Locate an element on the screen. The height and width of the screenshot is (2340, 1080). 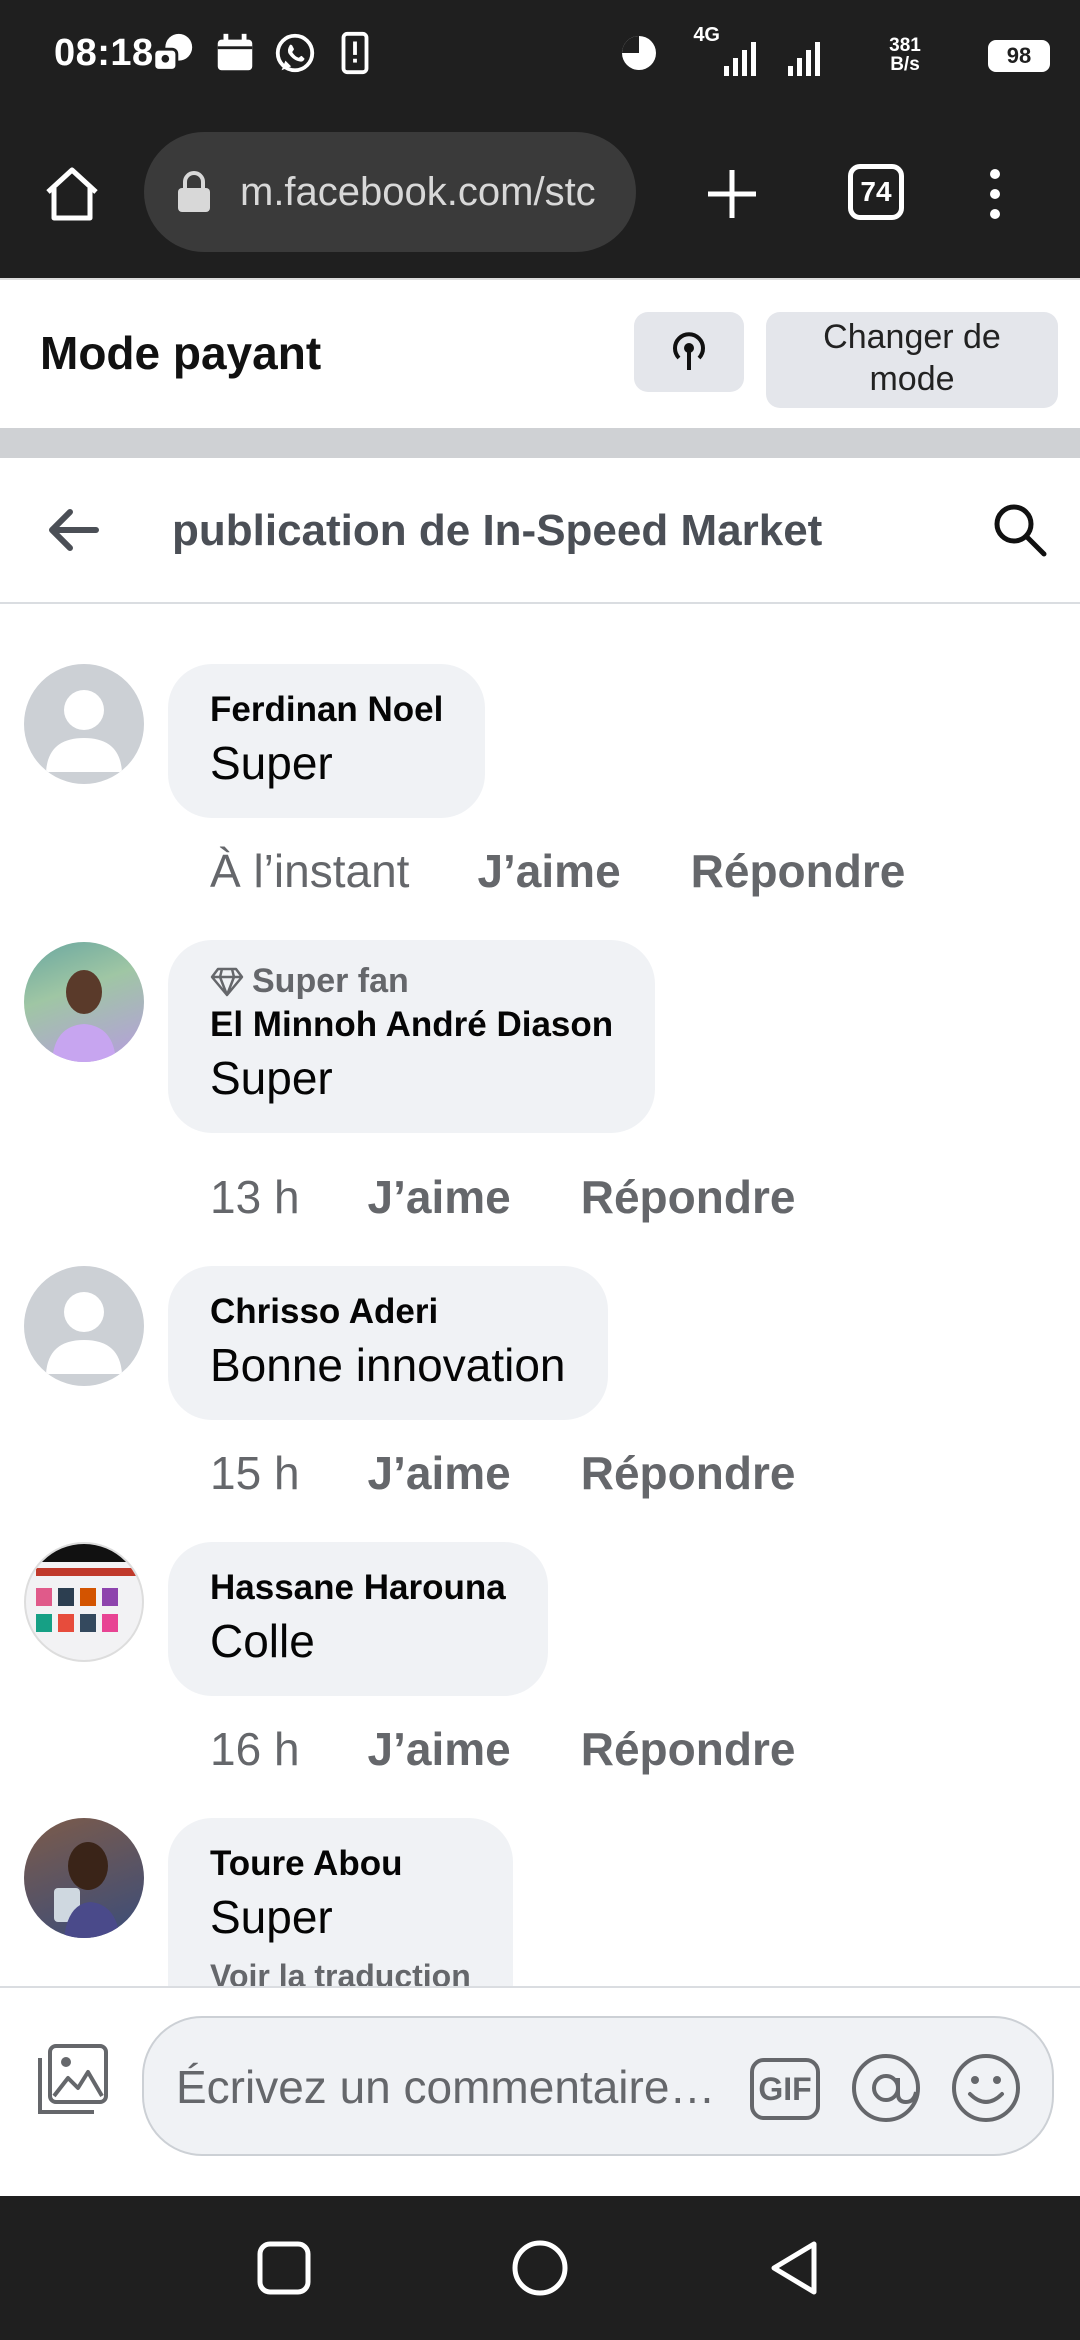
home-nav-icon is located at coordinates (540, 2268).